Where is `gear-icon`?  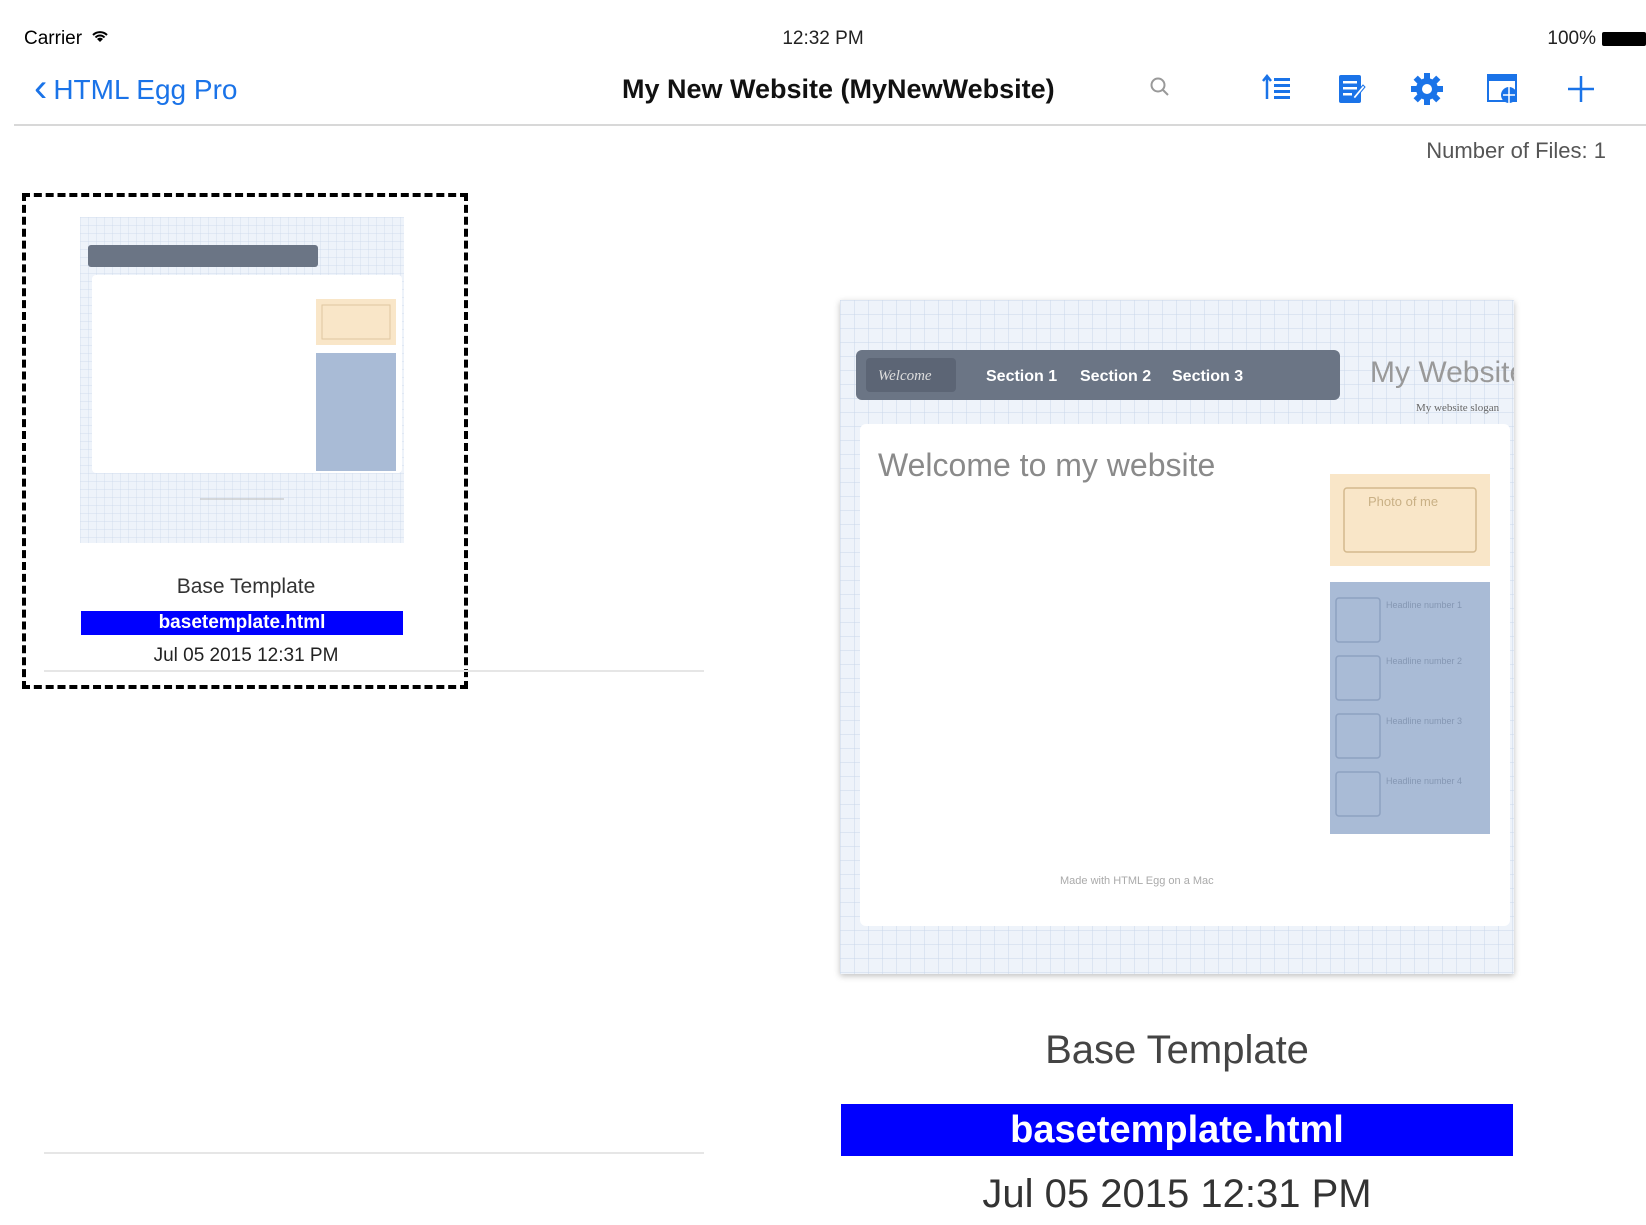
gear-icon is located at coordinates (1427, 89).